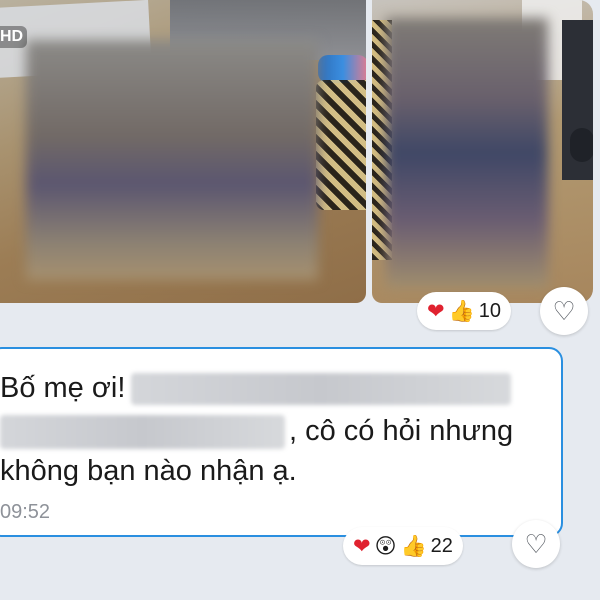  I want to click on reaction-count: 10, so click(490, 310).